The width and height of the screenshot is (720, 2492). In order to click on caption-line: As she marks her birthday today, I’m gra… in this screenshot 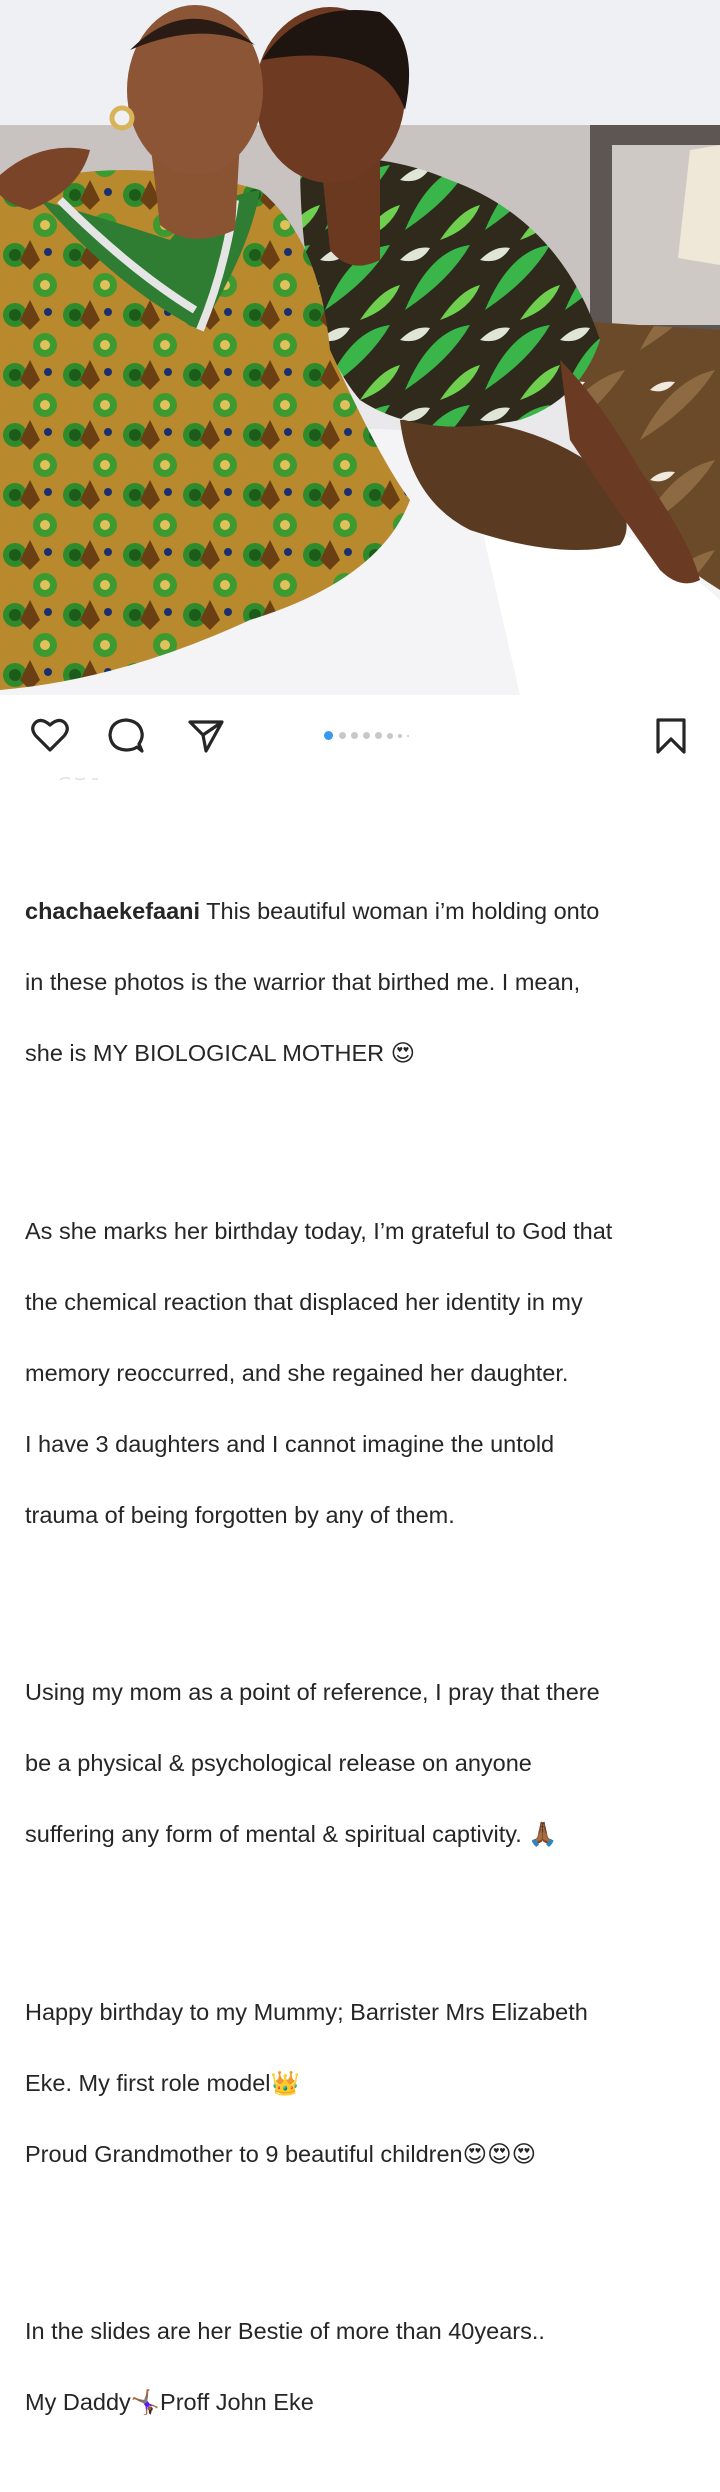, I will do `click(319, 1230)`.